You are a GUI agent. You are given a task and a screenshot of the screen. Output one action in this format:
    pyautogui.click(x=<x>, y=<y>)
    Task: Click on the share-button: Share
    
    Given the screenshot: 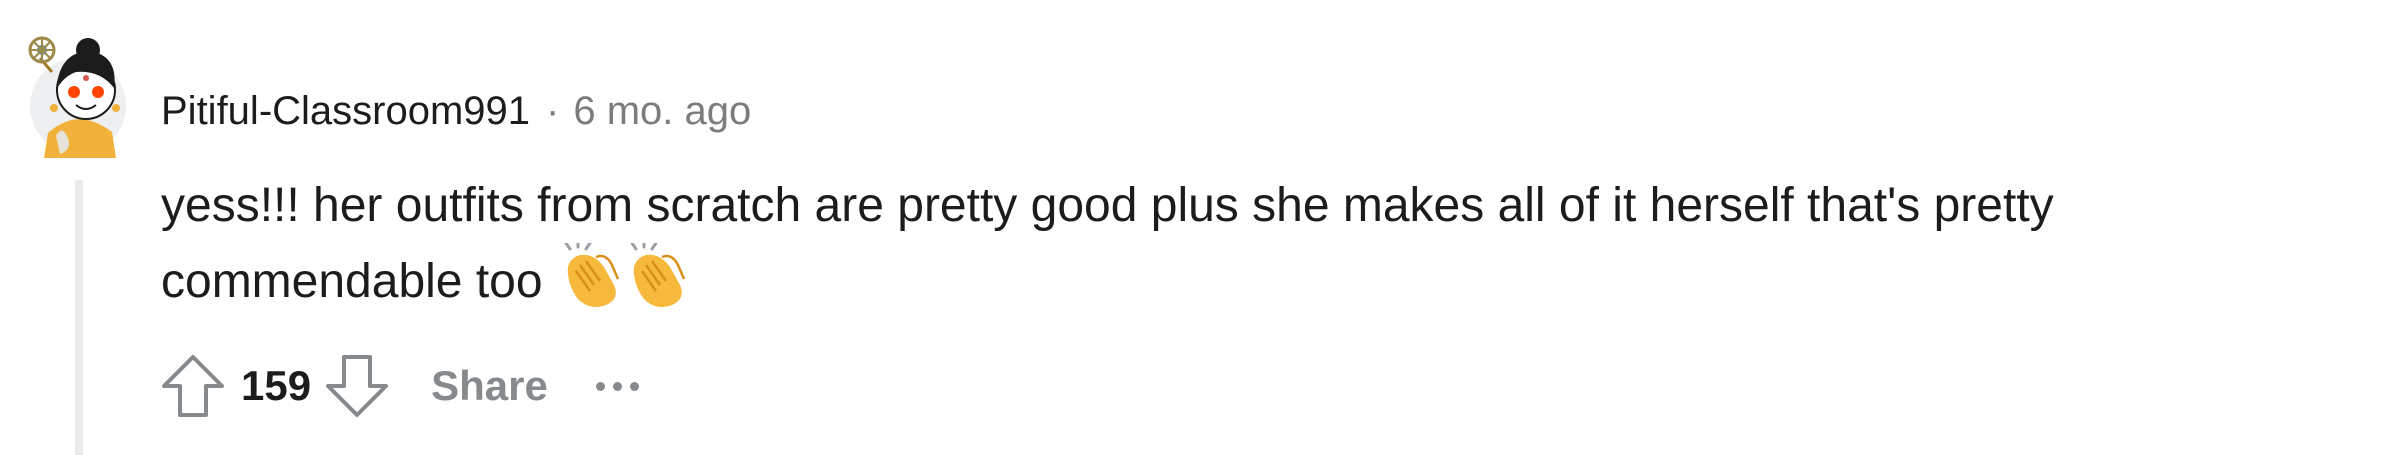 What is the action you would take?
    pyautogui.click(x=489, y=386)
    